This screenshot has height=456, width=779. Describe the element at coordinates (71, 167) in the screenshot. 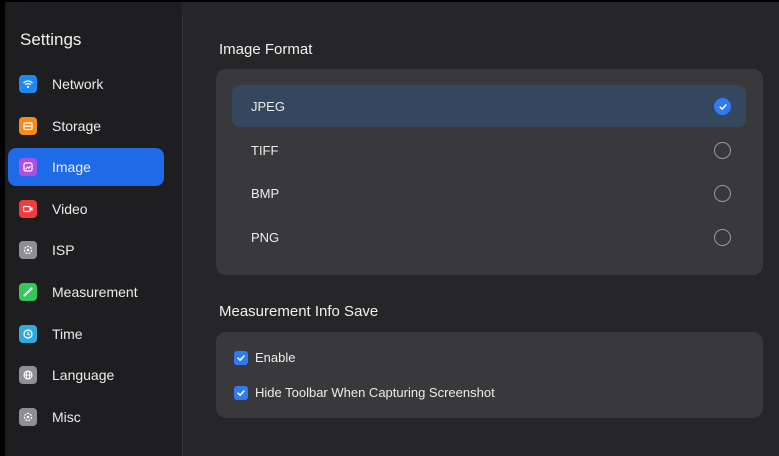

I see `sidebar-item-label: Image` at that location.